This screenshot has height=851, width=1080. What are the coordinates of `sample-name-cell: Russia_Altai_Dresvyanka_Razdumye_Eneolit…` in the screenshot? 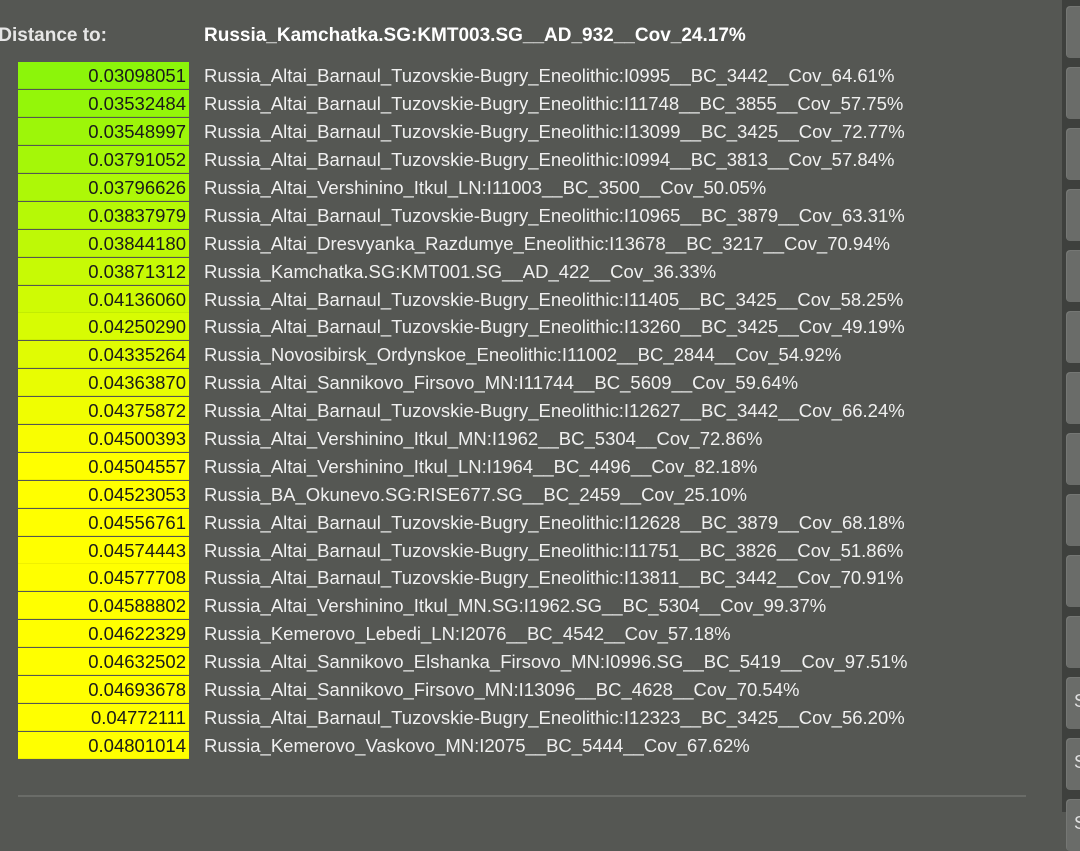 It's located at (547, 243).